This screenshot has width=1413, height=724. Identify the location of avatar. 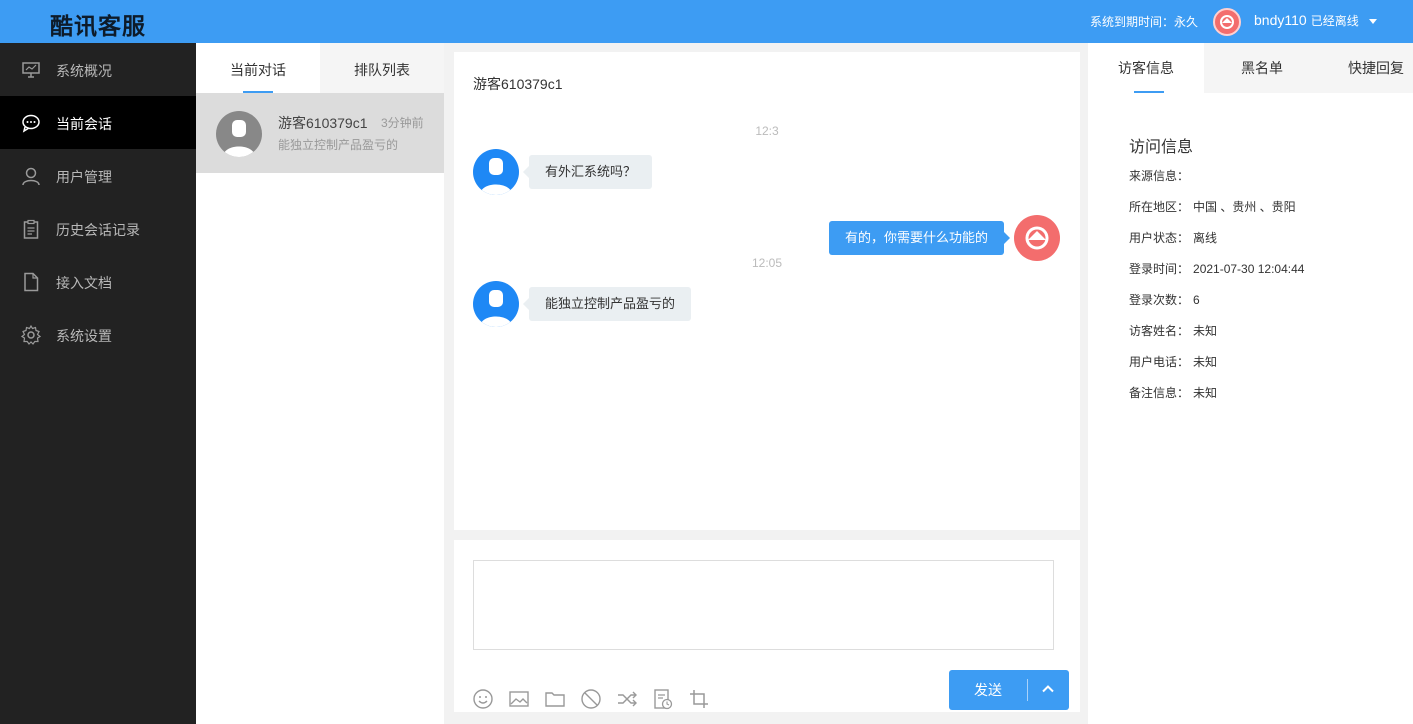
(239, 134).